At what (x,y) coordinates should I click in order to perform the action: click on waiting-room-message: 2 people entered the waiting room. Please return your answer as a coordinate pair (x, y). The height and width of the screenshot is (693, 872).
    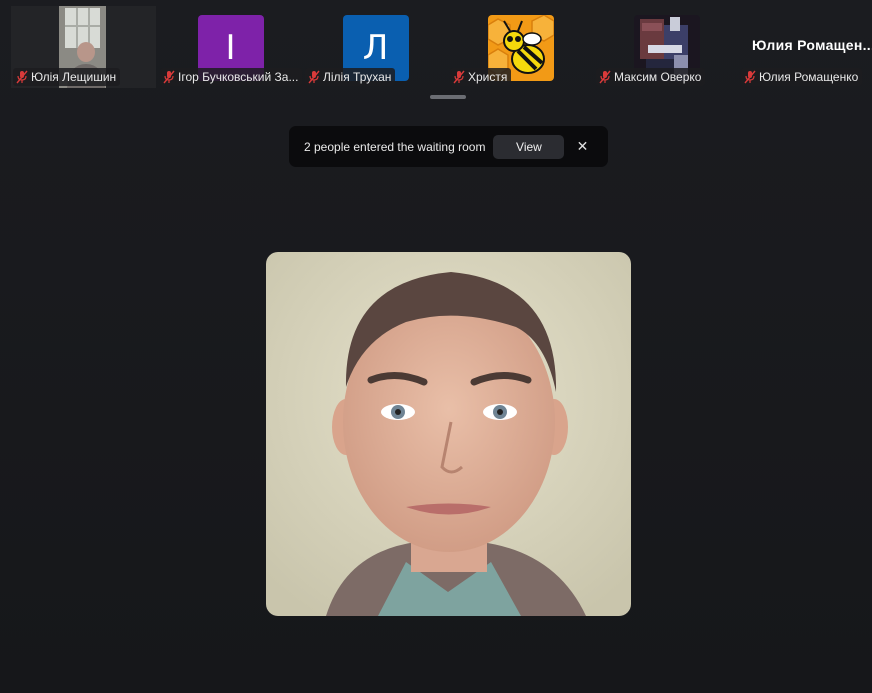
    Looking at the image, I should click on (395, 146).